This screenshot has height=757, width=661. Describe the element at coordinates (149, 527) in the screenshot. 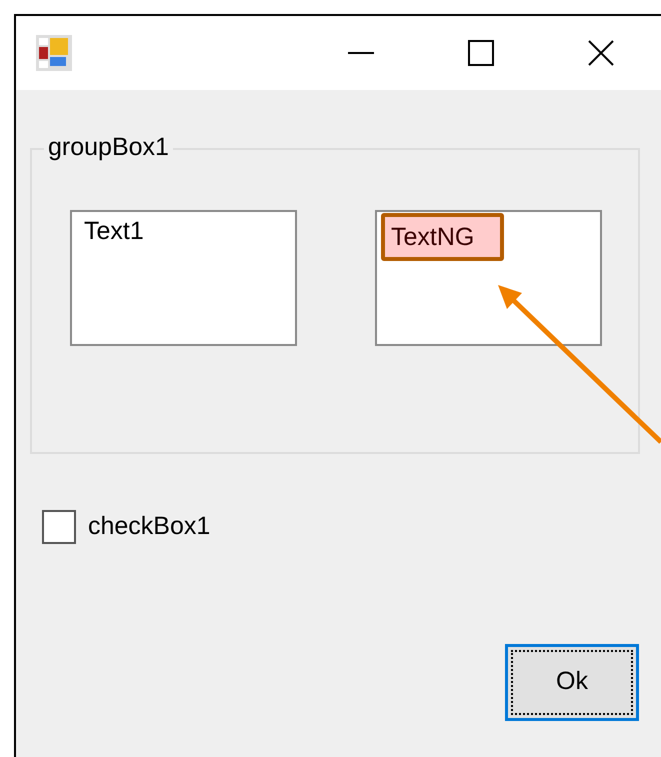

I see `checkbox-label: checkBox1` at that location.